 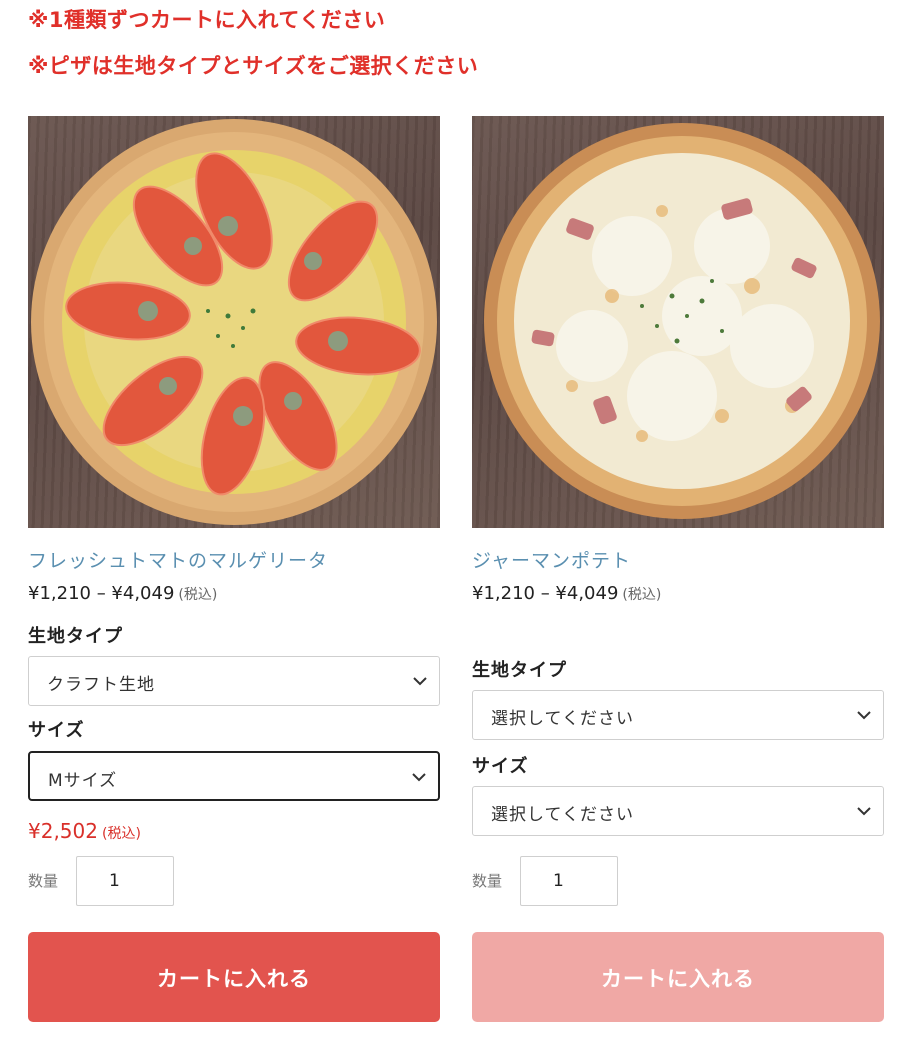 What do you see at coordinates (207, 20) in the screenshot?
I see `notice-one-type-per-cart: ※1種類ずつカートに入れてください` at bounding box center [207, 20].